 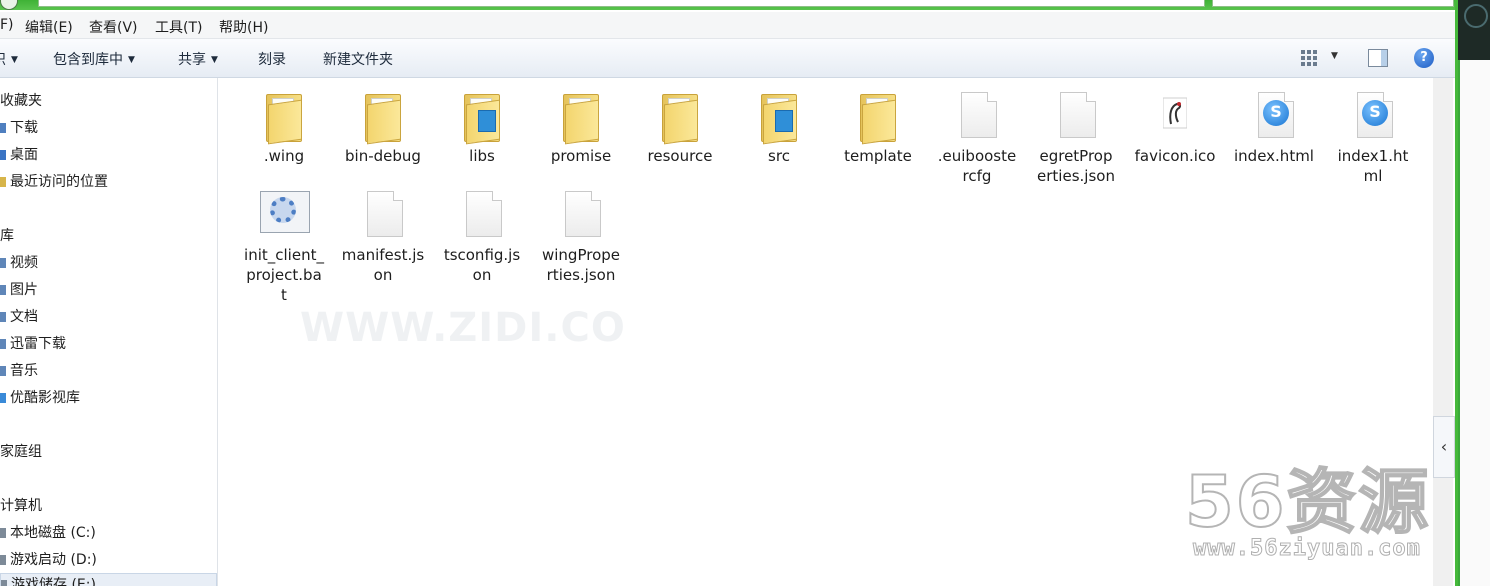 I want to click on sidebar-item-label: 文档, so click(x=24, y=317).